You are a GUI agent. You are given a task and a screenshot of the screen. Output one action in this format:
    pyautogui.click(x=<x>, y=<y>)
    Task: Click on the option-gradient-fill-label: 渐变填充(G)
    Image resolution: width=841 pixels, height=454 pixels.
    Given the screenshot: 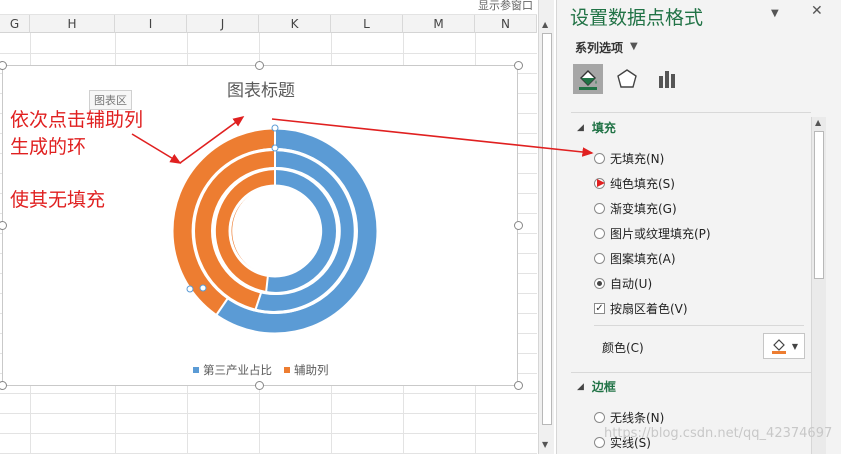 What is the action you would take?
    pyautogui.click(x=643, y=209)
    